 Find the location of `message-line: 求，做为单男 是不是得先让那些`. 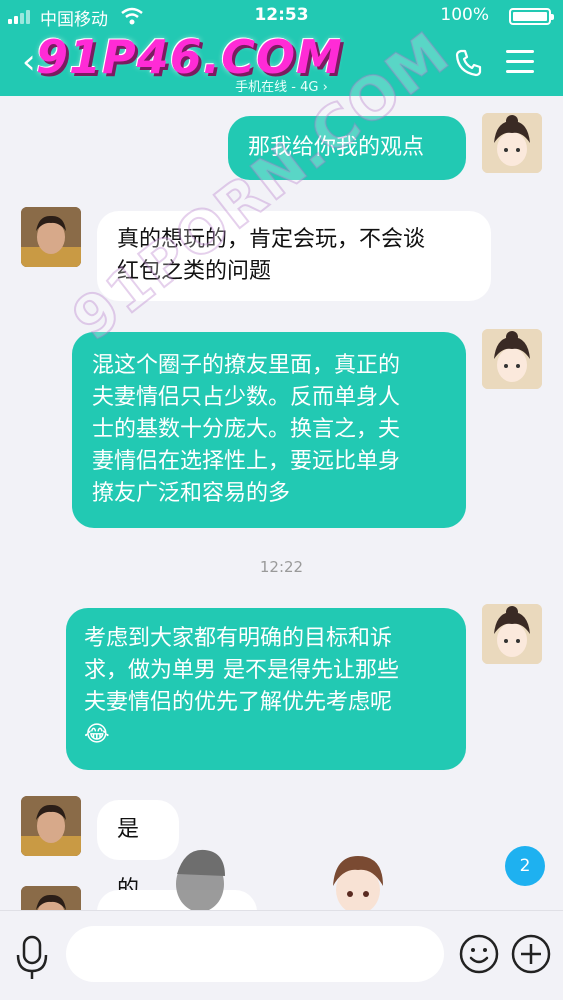

message-line: 求，做为单男 是不是得先让那些 is located at coordinates (241, 670).